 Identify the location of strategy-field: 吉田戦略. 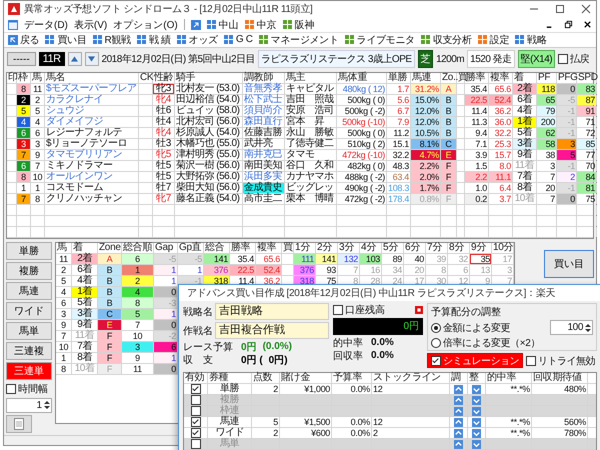
(272, 311).